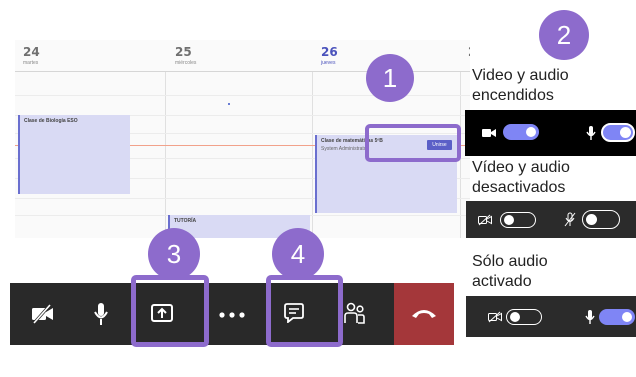  Describe the element at coordinates (550, 133) in the screenshot. I see `panel-both-on` at that location.